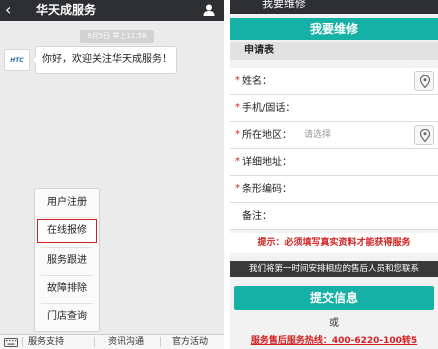 The width and height of the screenshot is (438, 349). What do you see at coordinates (267, 135) in the screenshot?
I see `field-label: 所在地区：` at bounding box center [267, 135].